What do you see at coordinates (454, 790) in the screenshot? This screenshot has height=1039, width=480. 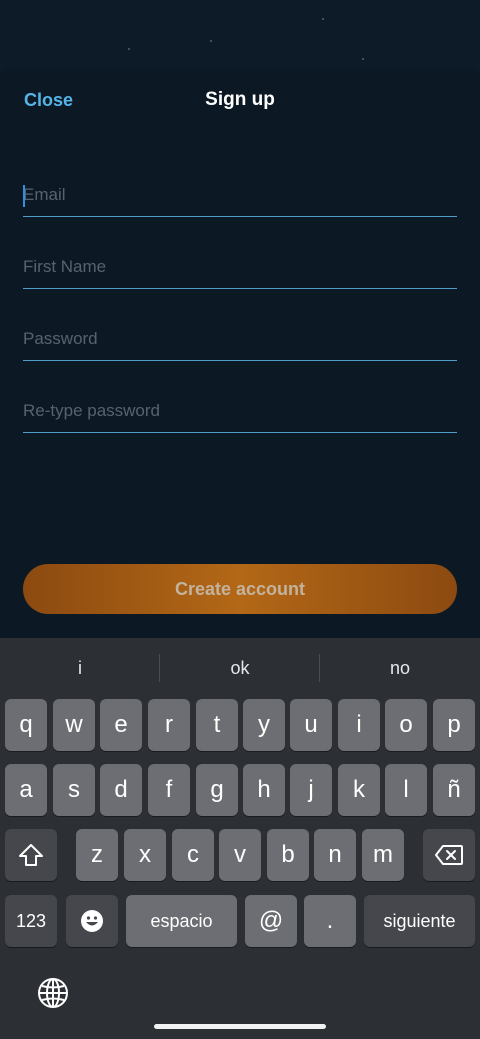 I see `key-n-tilde: ñ` at bounding box center [454, 790].